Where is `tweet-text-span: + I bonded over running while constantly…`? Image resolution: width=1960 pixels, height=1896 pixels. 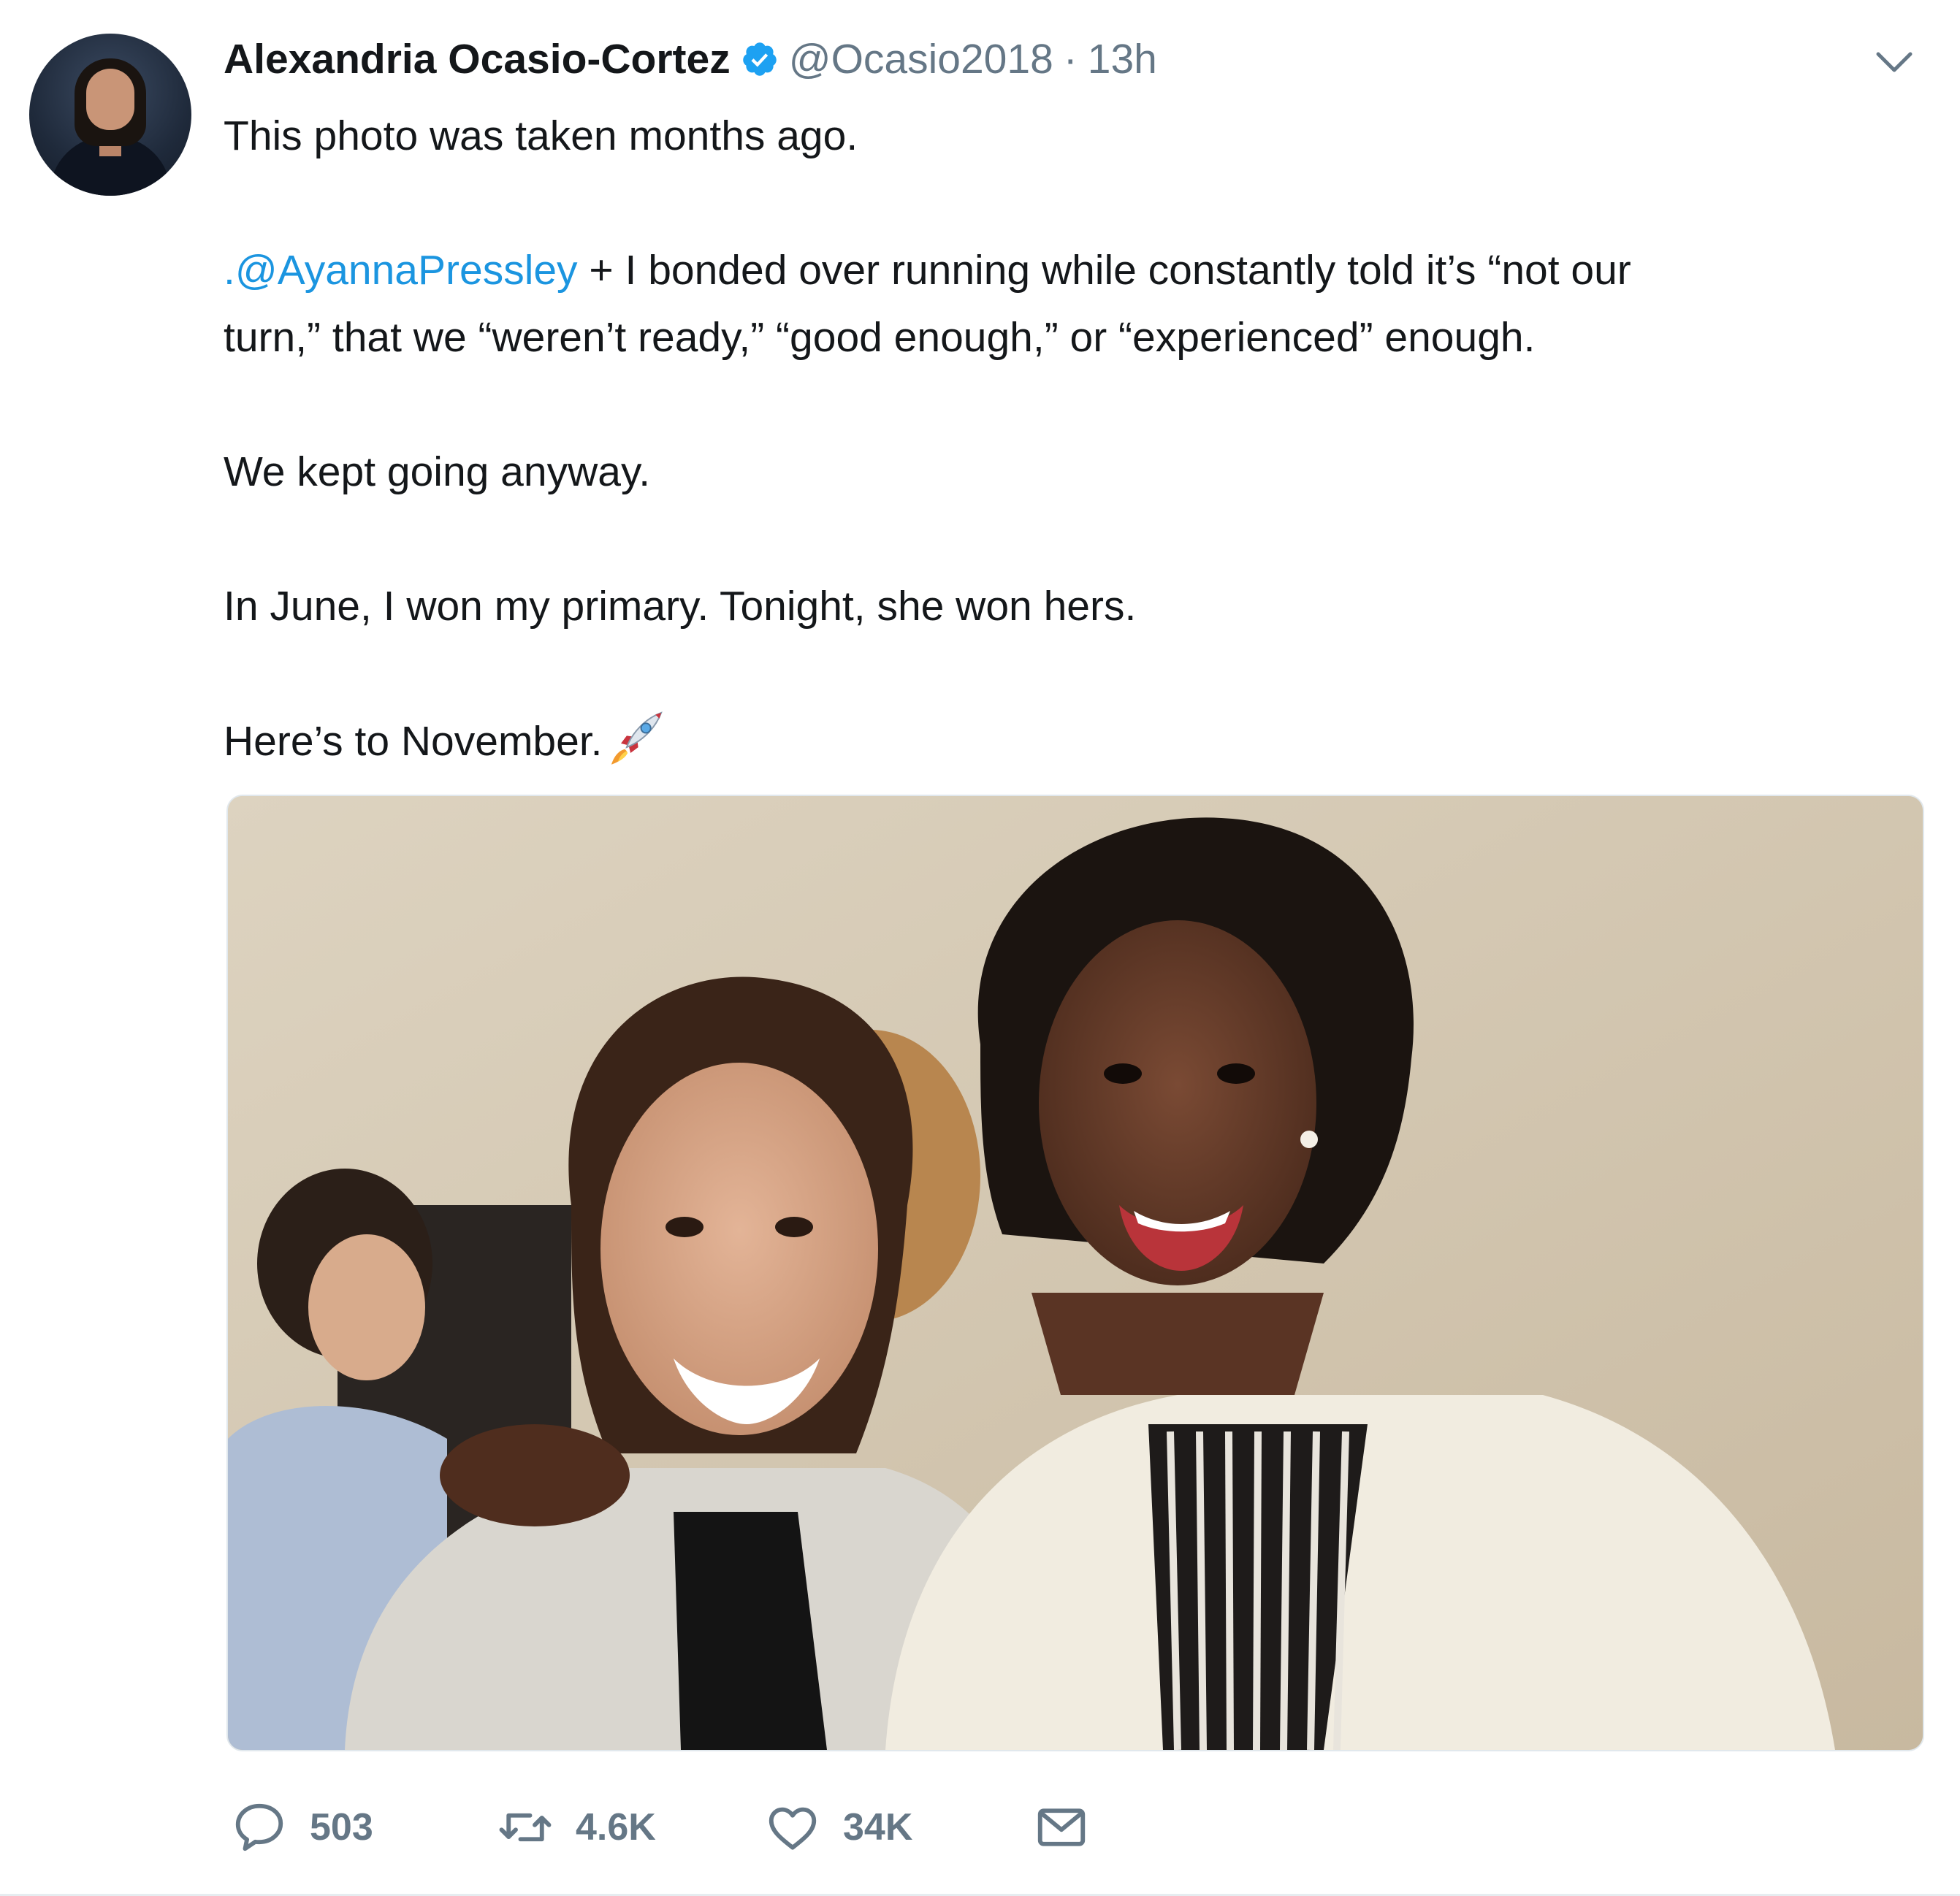
tweet-text-span: + I bonded over running while constantly… is located at coordinates (1104, 270).